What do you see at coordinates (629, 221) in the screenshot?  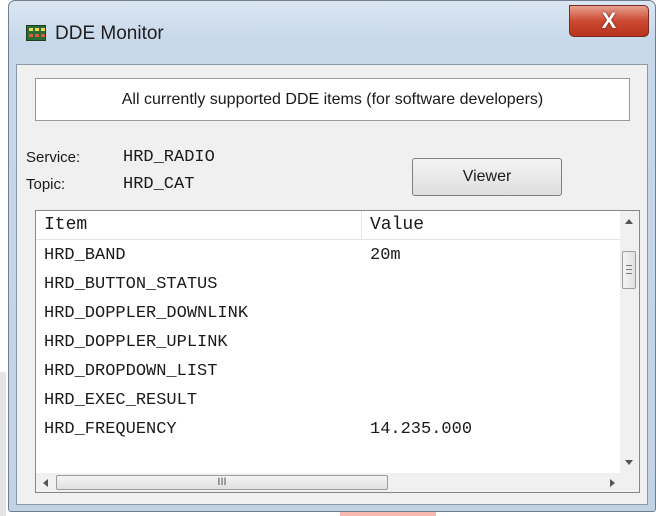 I see `scroll-up-arrow-icon` at bounding box center [629, 221].